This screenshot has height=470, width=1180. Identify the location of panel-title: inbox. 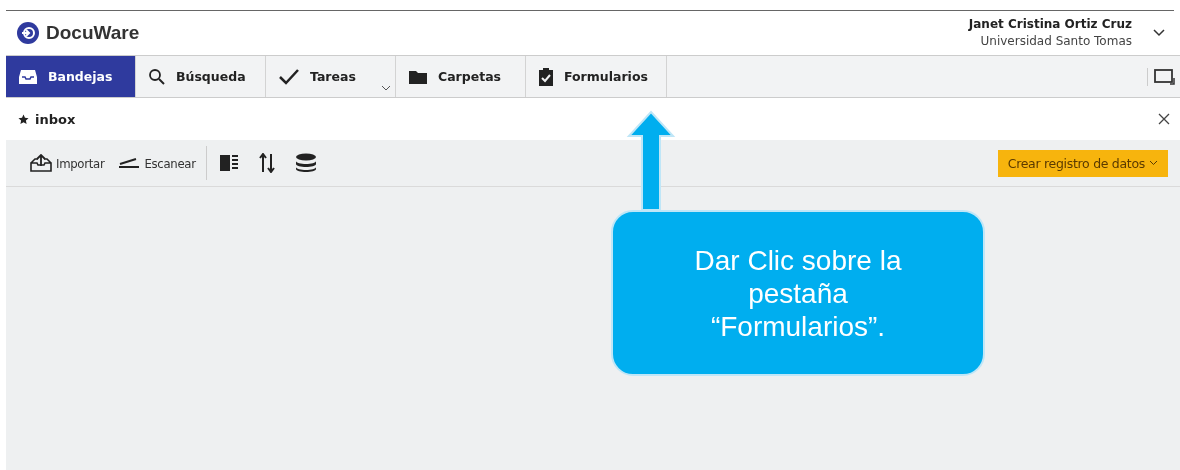
(55, 119).